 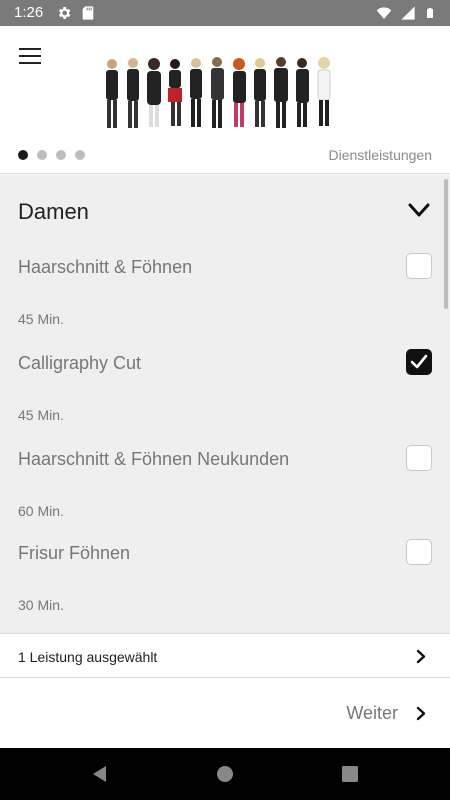 I want to click on selection-summary: 1 Leistung ausgewählt, so click(x=88, y=657).